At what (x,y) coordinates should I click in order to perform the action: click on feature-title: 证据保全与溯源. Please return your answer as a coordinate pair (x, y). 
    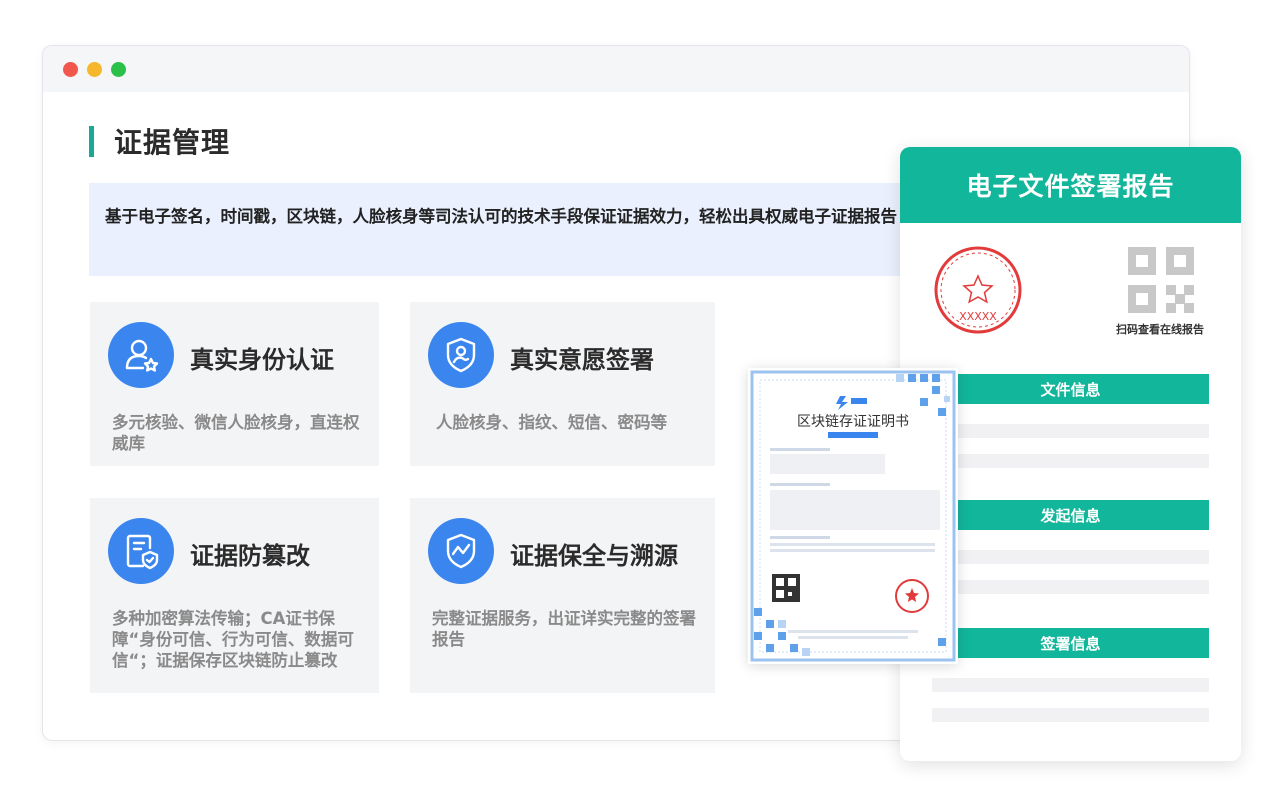
    Looking at the image, I should click on (594, 556).